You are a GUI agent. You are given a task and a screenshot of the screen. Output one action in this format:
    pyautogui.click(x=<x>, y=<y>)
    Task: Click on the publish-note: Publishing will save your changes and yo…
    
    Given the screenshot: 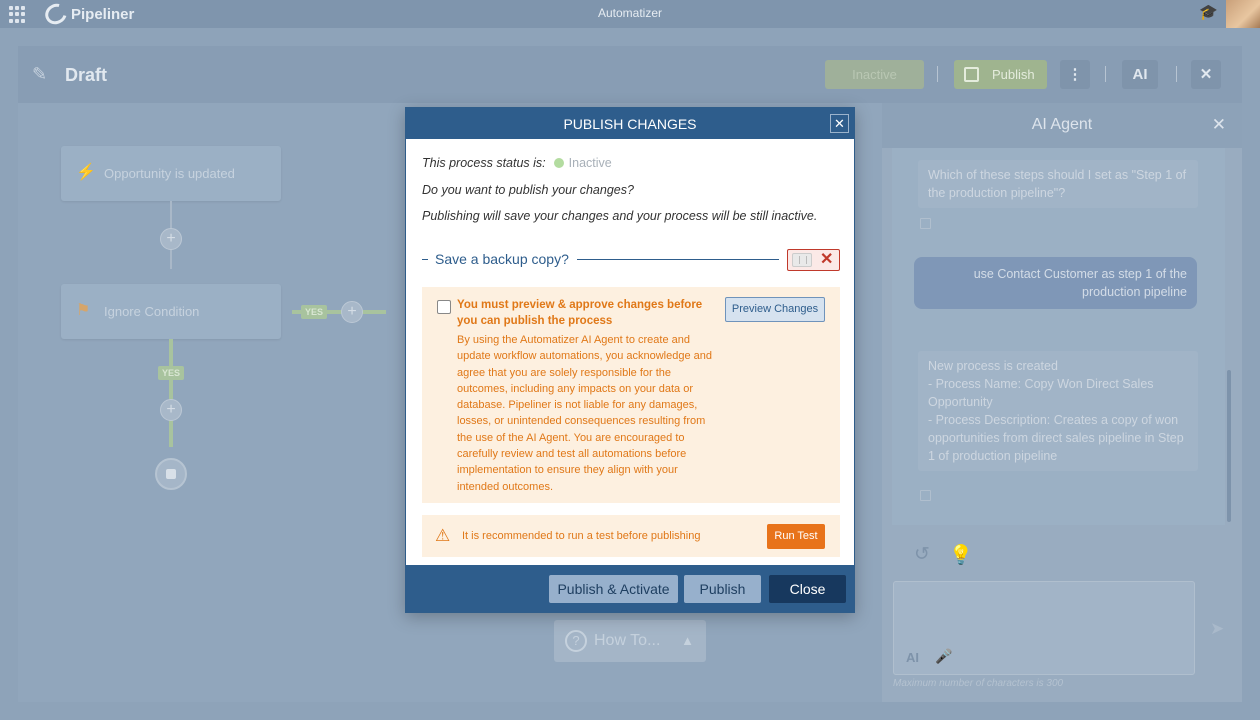 What is the action you would take?
    pyautogui.click(x=620, y=216)
    